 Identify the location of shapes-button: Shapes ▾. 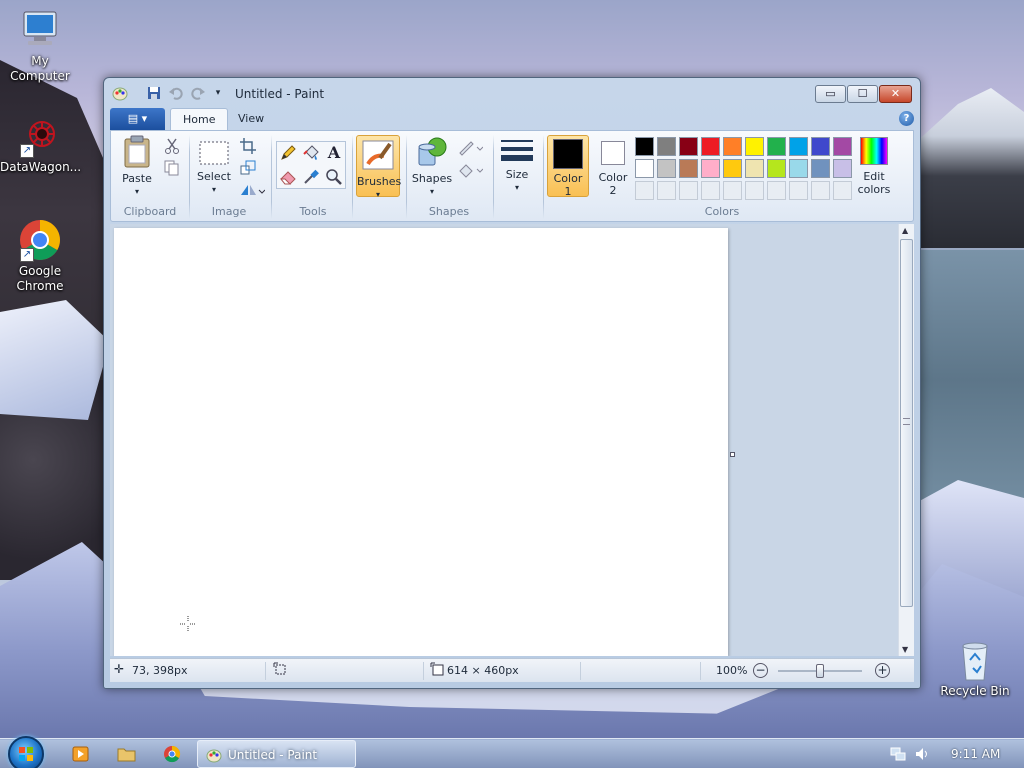
(432, 166).